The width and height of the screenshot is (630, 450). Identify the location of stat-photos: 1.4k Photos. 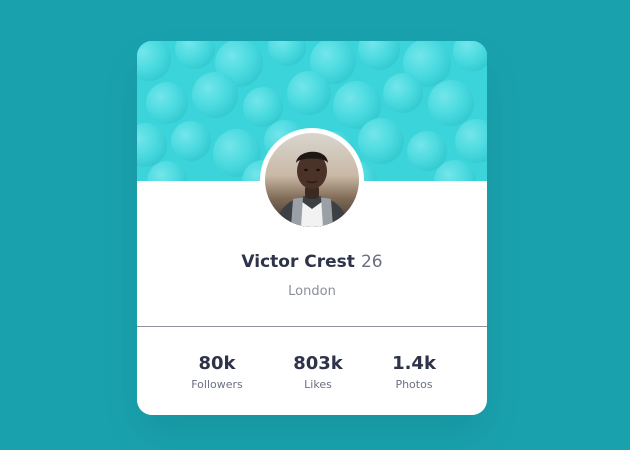
(414, 373).